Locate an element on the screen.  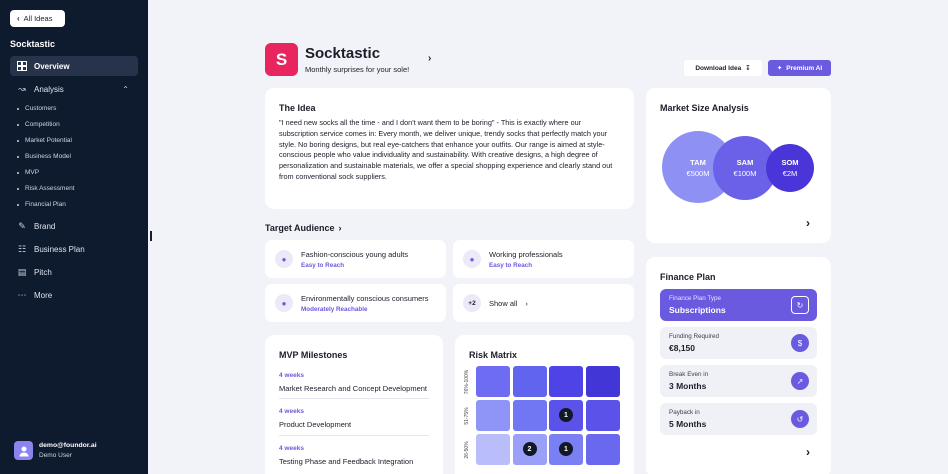
more-dots-icon: ⋯ is located at coordinates (22, 294).